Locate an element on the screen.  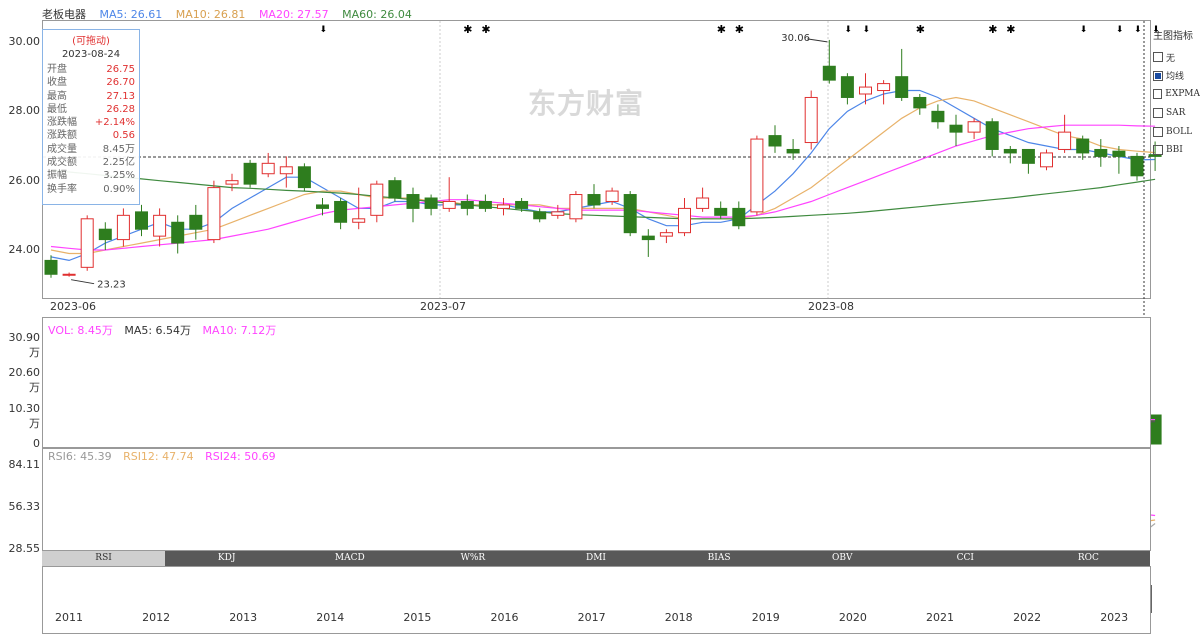
infobox-key: 换手率 is located at coordinates (62, 189).